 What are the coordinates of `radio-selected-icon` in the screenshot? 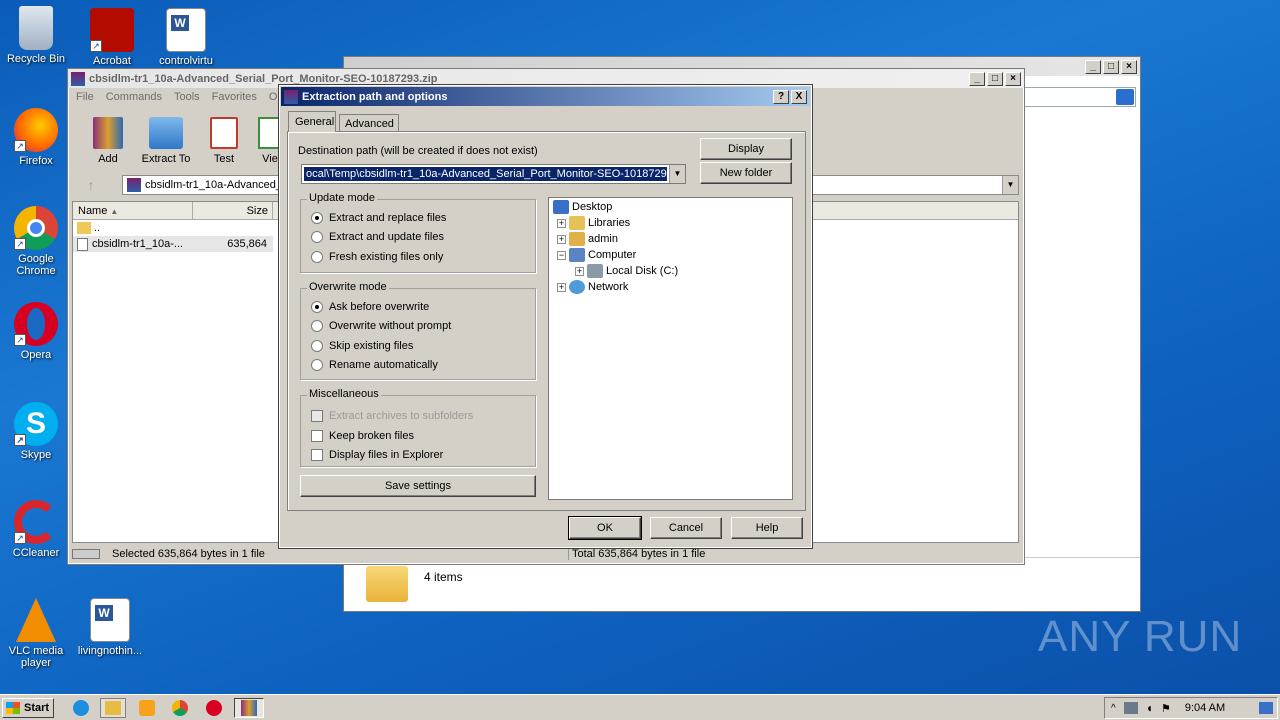 It's located at (317, 218).